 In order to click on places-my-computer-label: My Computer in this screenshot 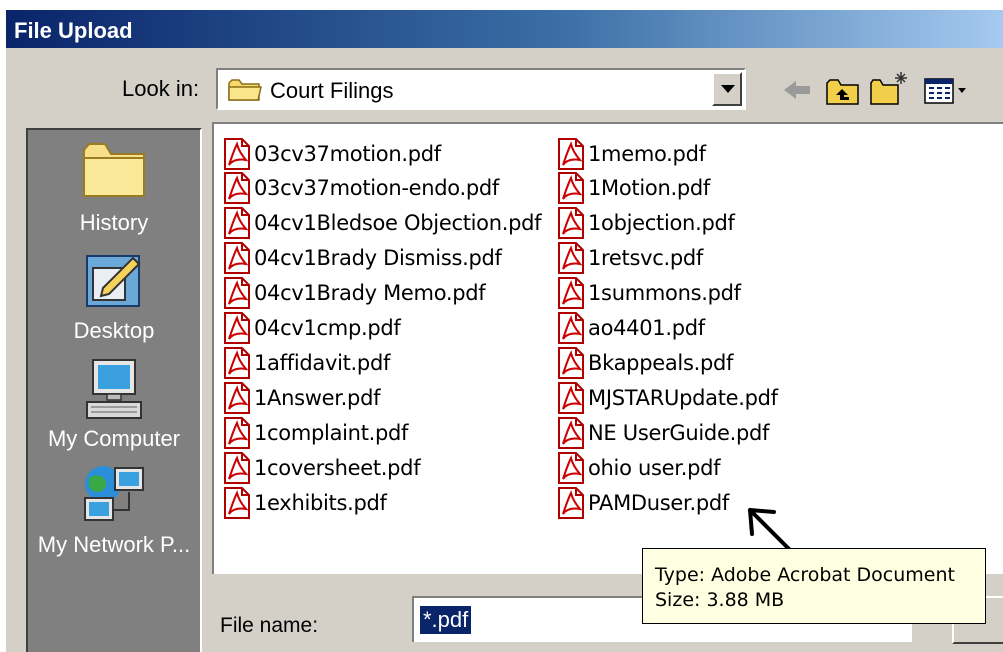, I will do `click(114, 438)`.